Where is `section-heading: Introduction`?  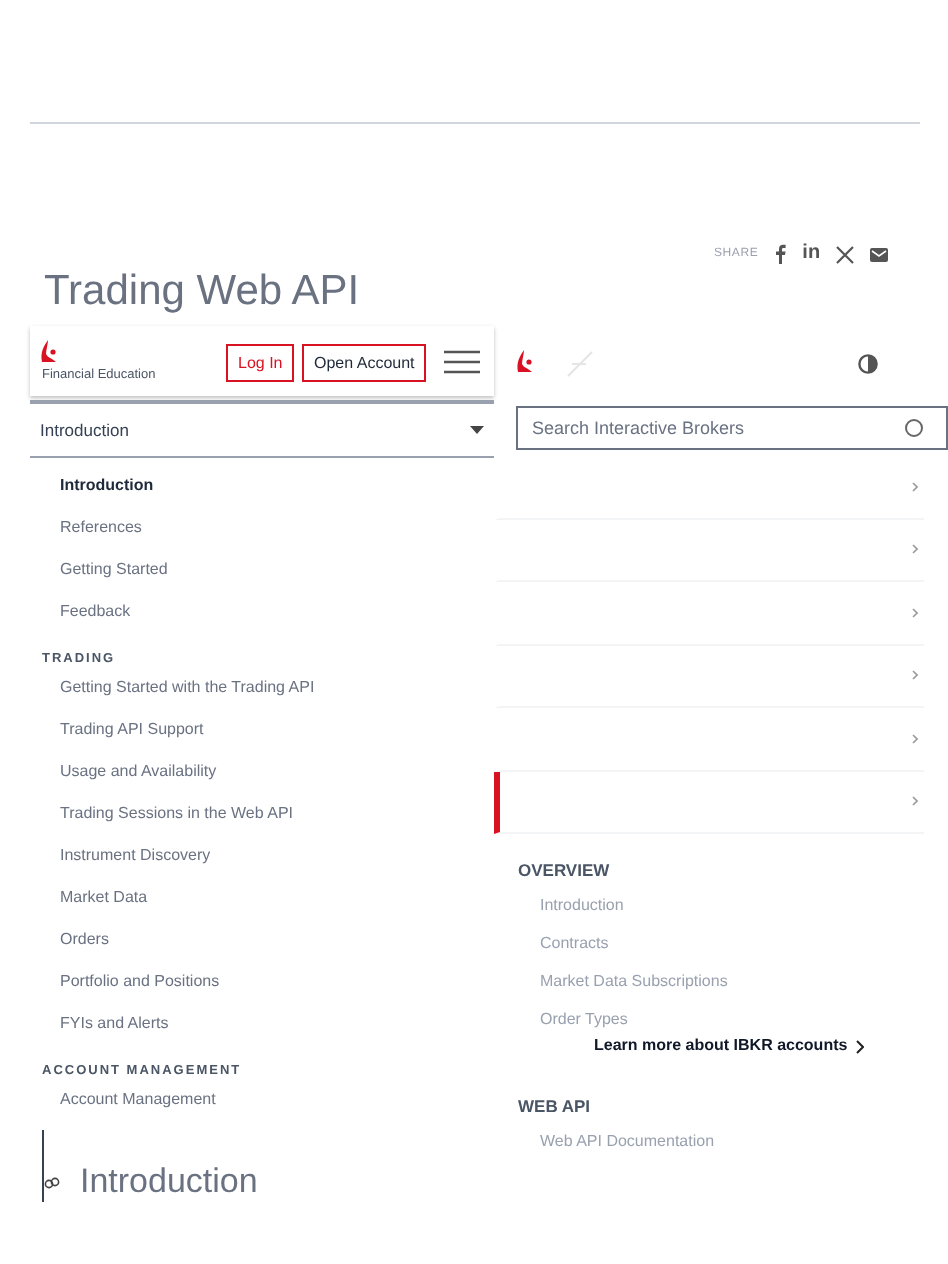
section-heading: Introduction is located at coordinates (169, 1182).